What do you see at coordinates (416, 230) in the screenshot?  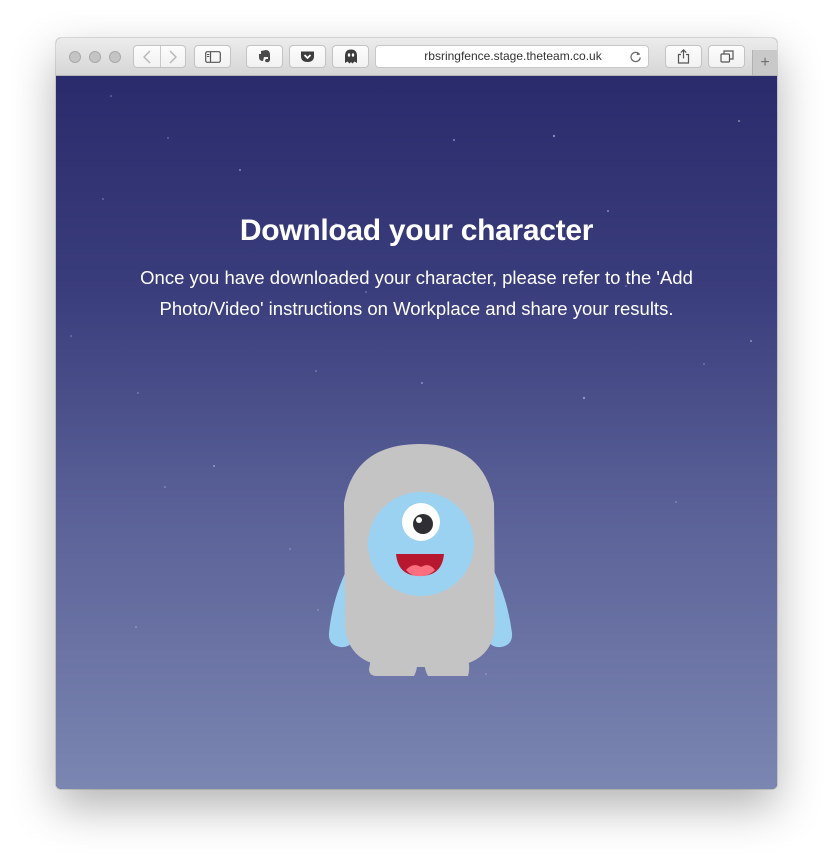 I see `page-title: Download your character` at bounding box center [416, 230].